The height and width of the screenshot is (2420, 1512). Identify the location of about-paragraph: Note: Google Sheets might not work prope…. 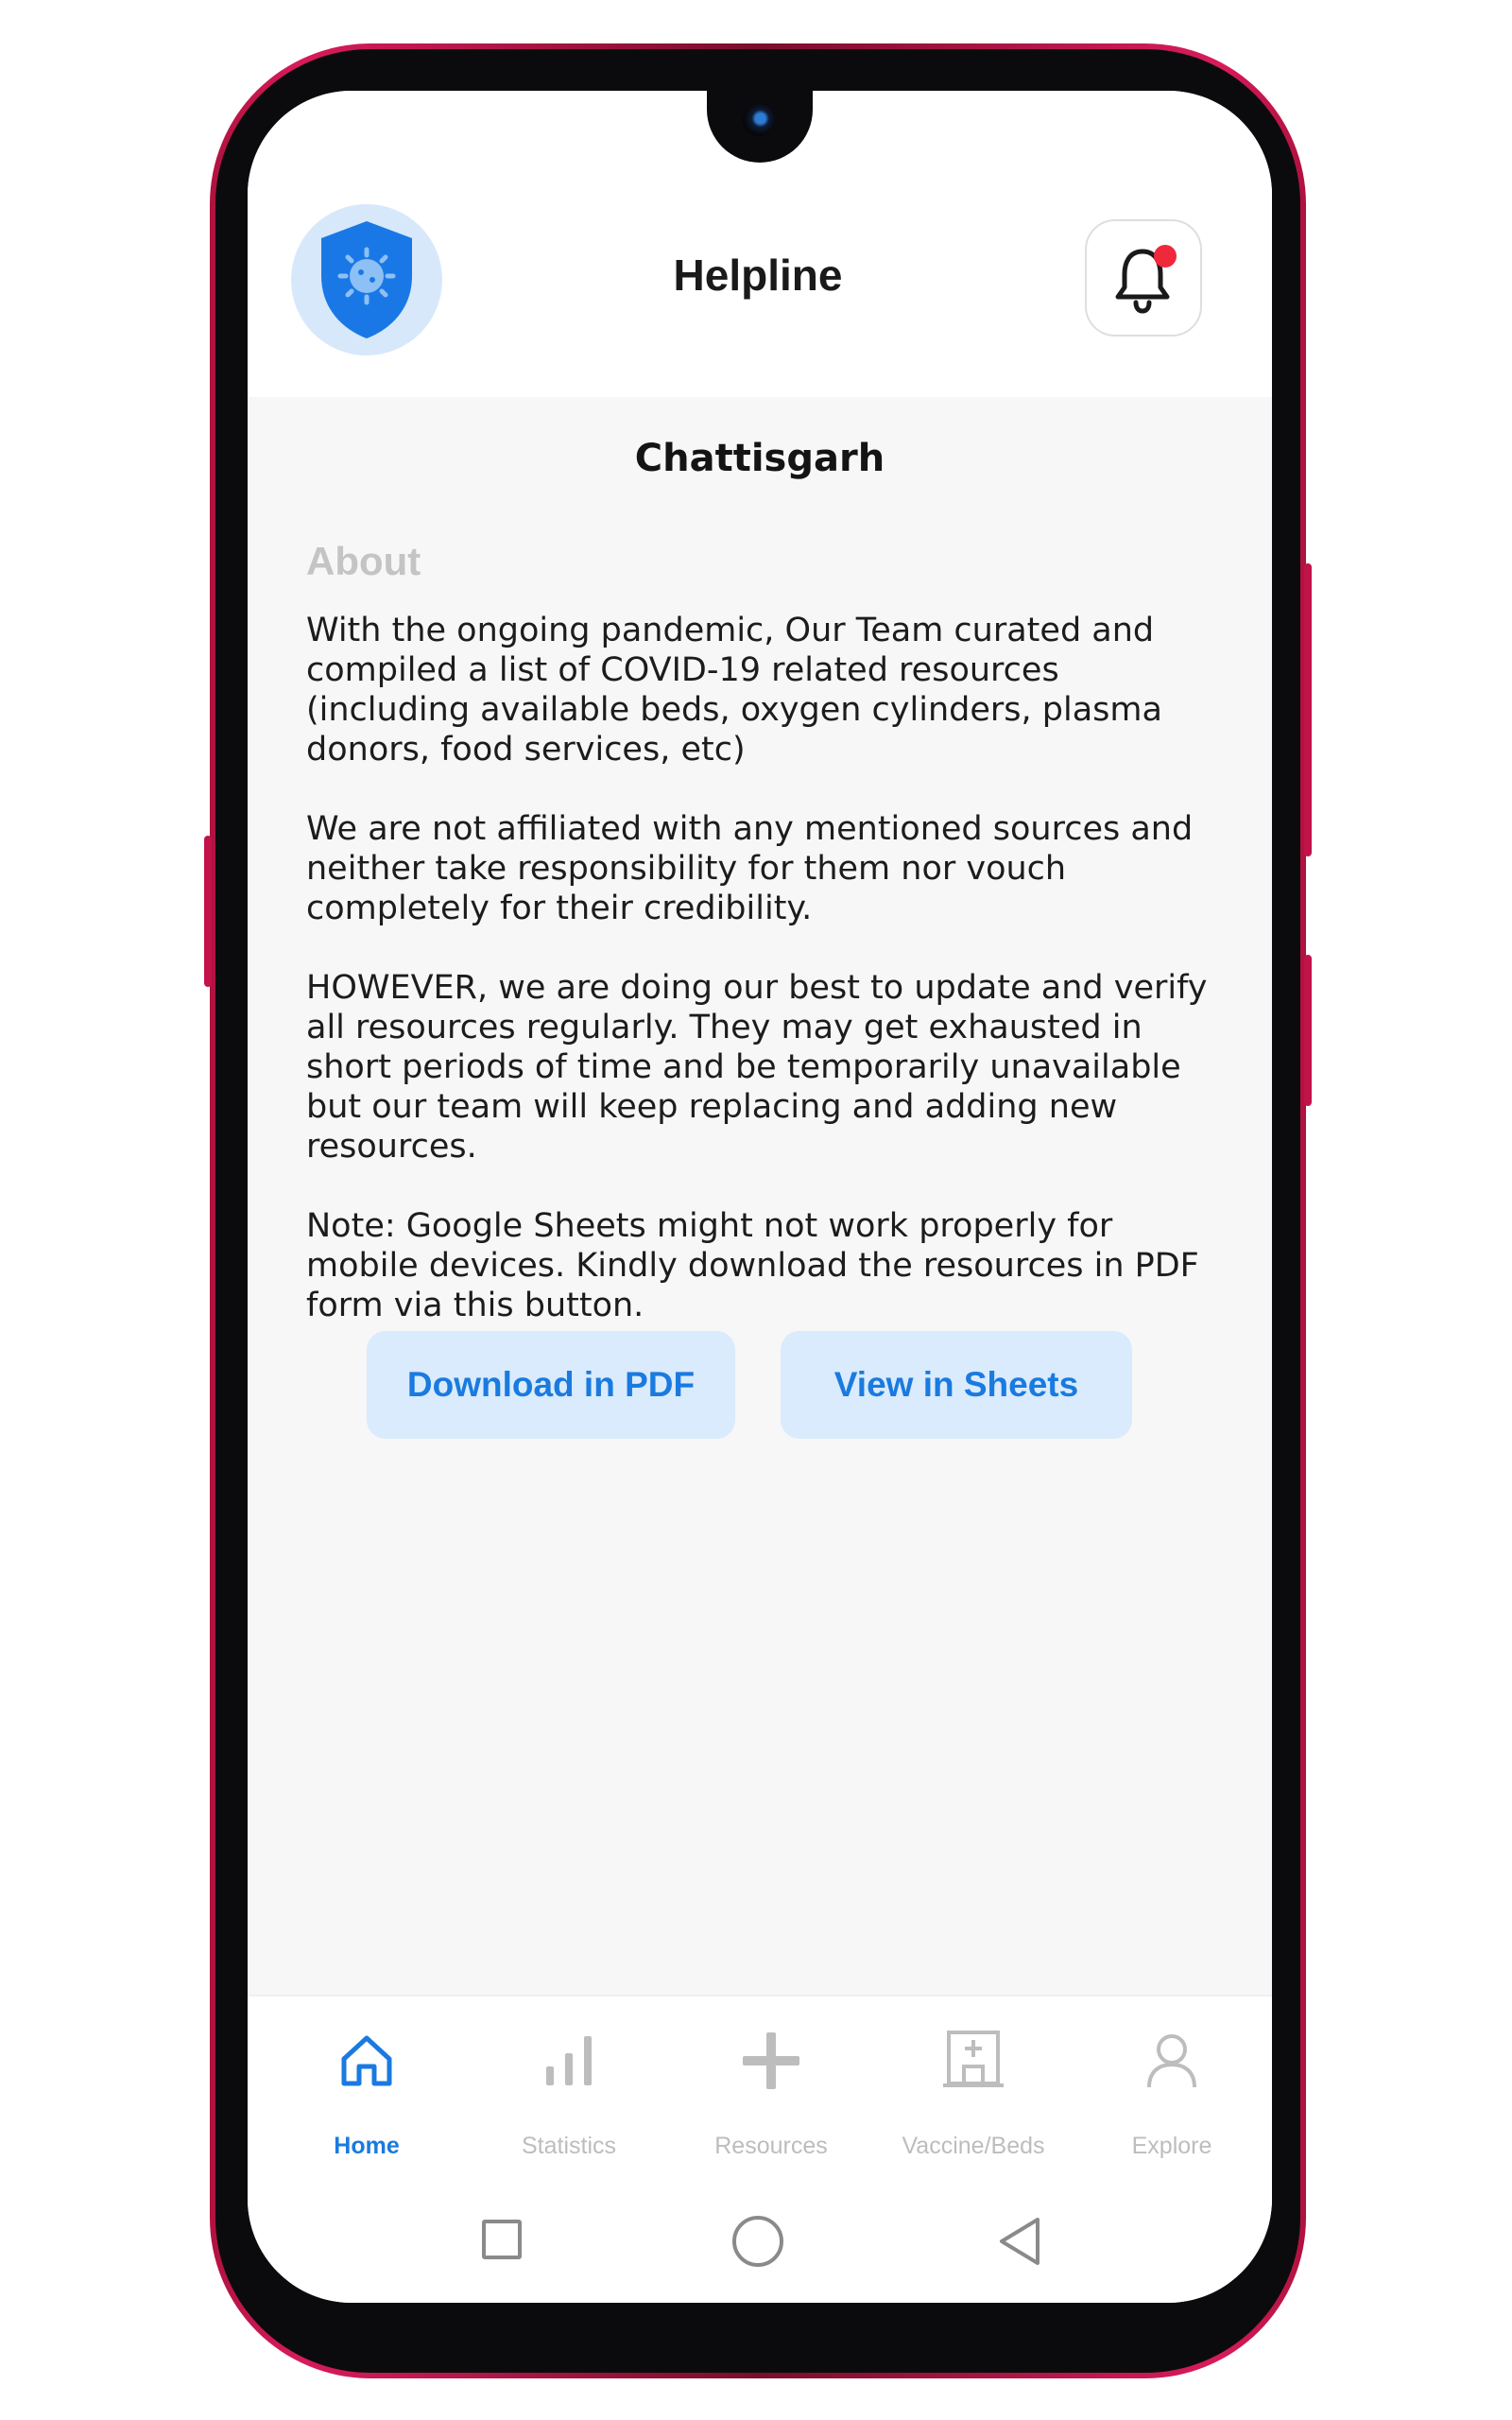
(752, 1265).